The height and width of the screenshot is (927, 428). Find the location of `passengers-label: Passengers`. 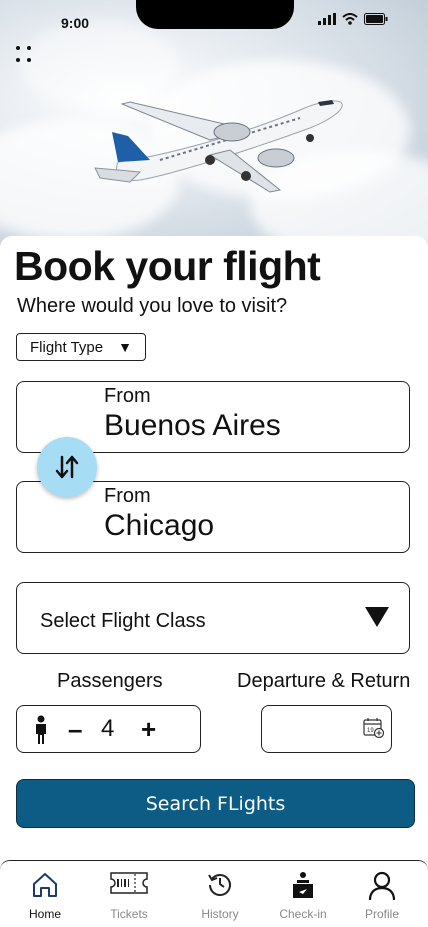

passengers-label: Passengers is located at coordinates (110, 681).